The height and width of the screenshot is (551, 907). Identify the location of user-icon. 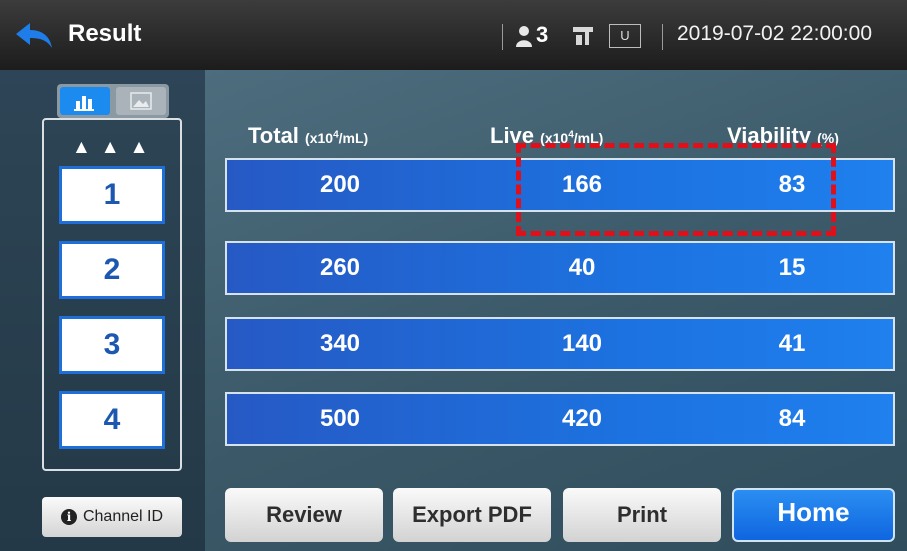
(524, 36).